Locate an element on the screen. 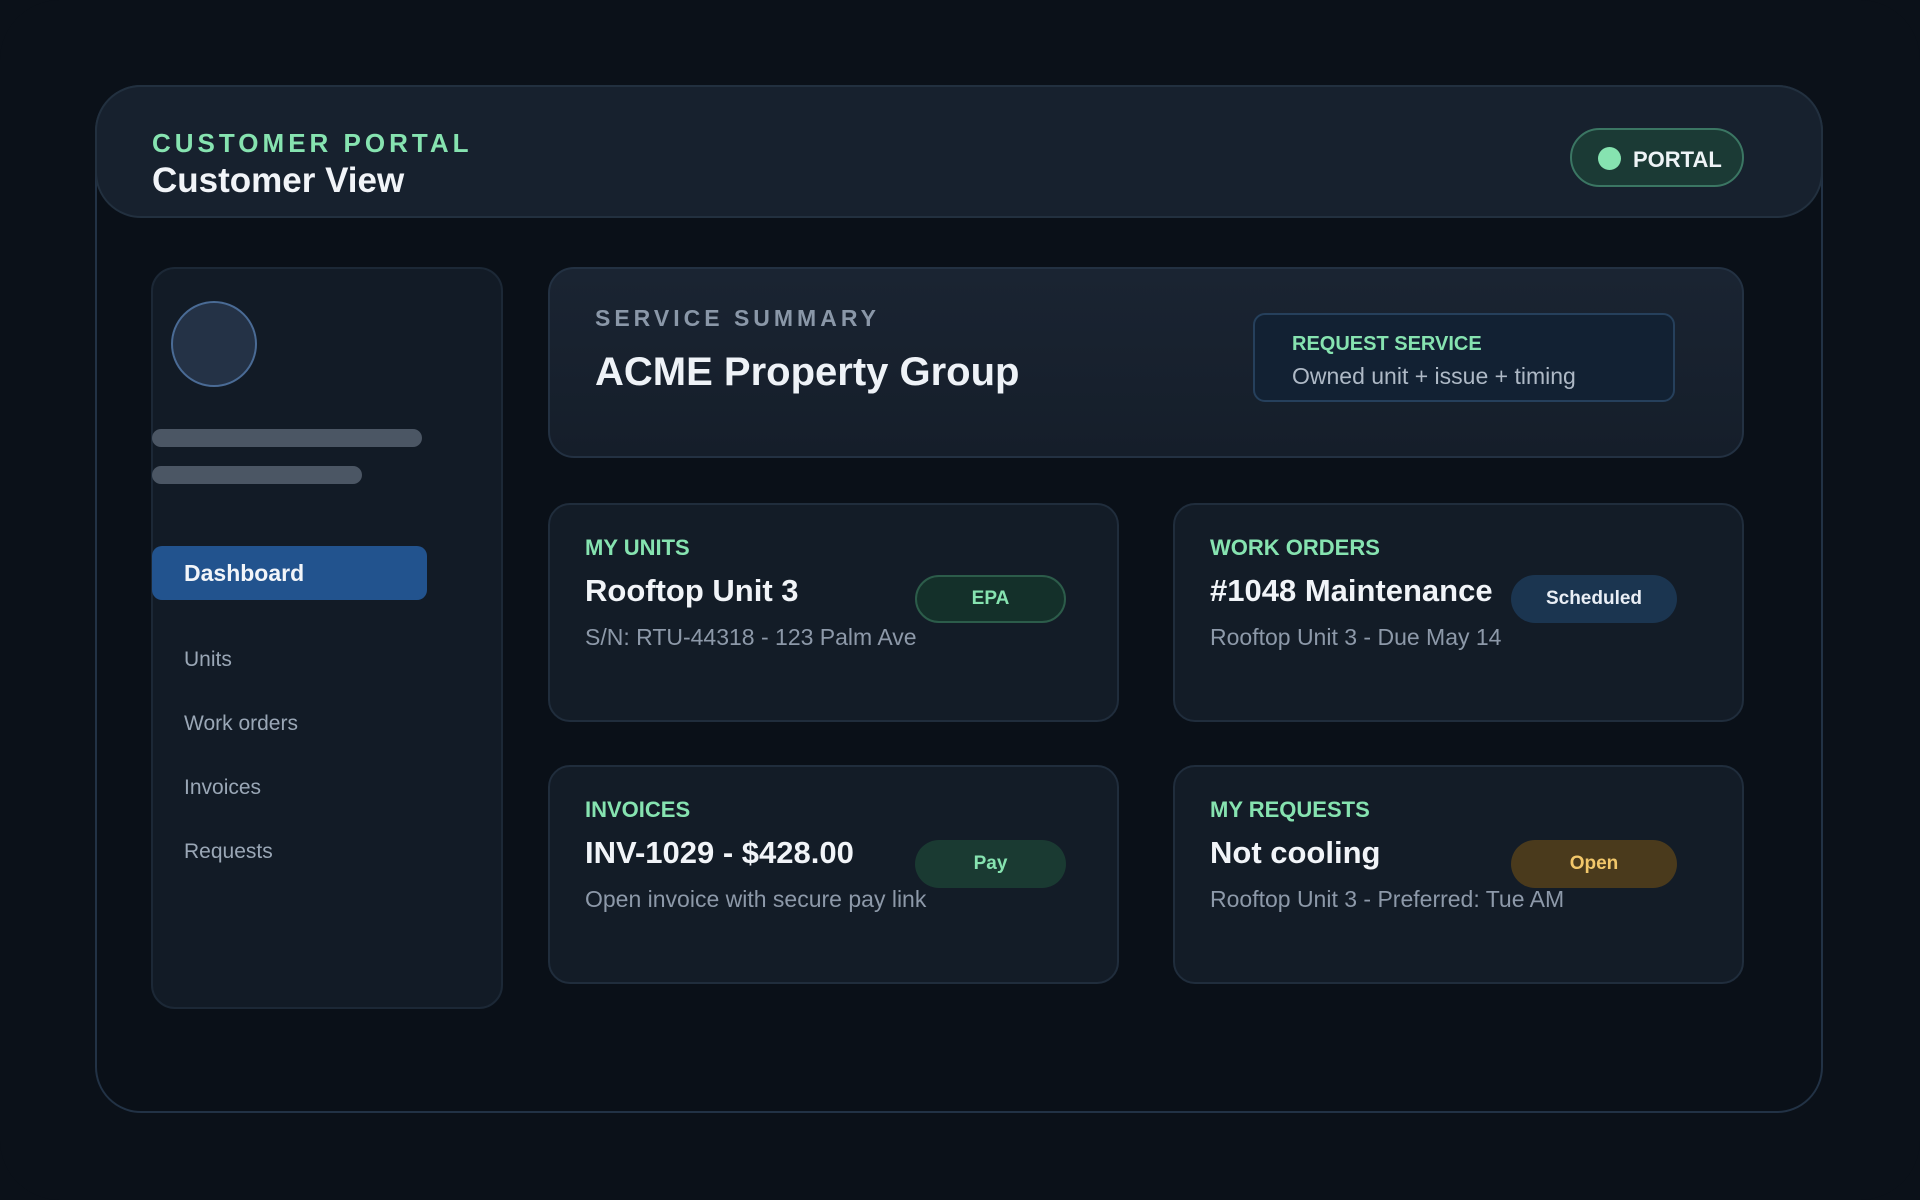  skeleton-line-email is located at coordinates (257, 475).